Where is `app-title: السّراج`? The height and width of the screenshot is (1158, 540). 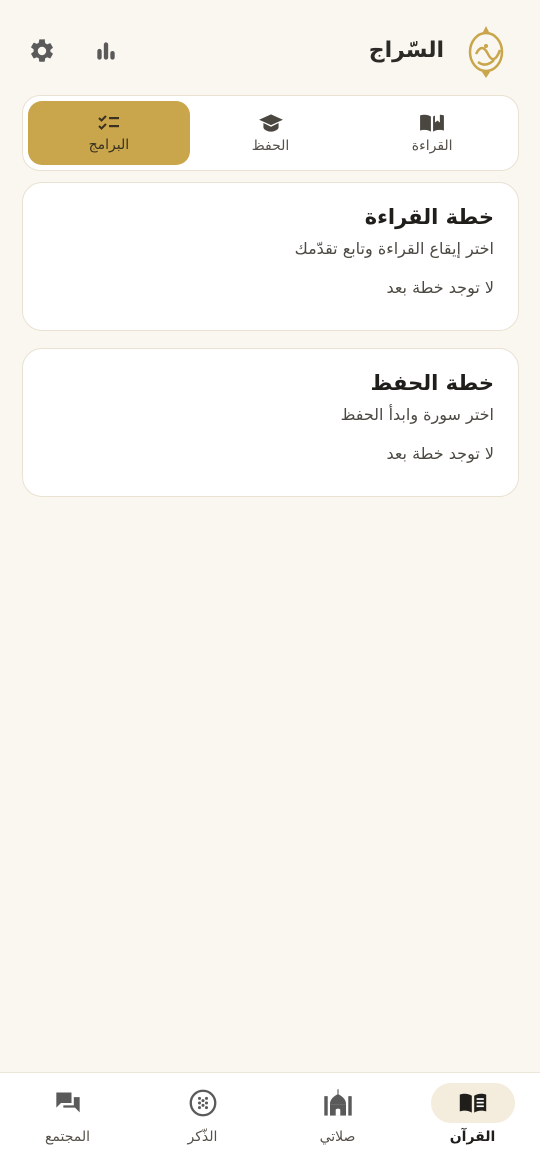 app-title: السّراج is located at coordinates (406, 50).